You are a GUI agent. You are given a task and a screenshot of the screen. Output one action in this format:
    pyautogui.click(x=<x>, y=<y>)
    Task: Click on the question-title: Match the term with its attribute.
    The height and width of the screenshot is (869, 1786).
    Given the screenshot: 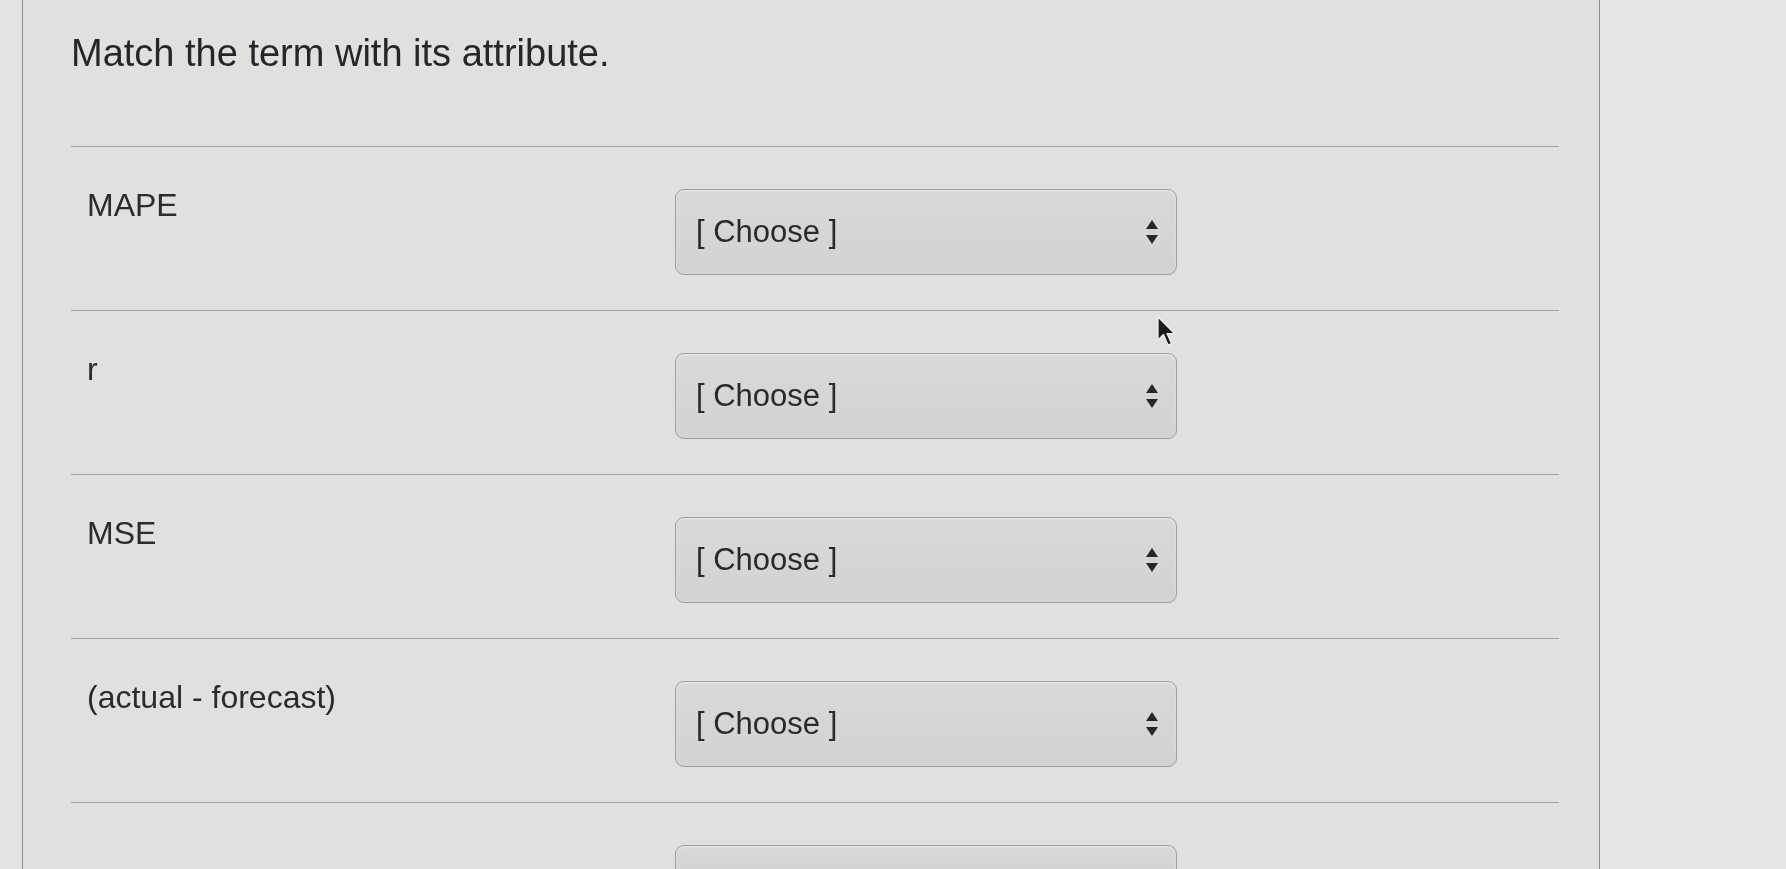 What is the action you would take?
    pyautogui.click(x=340, y=53)
    